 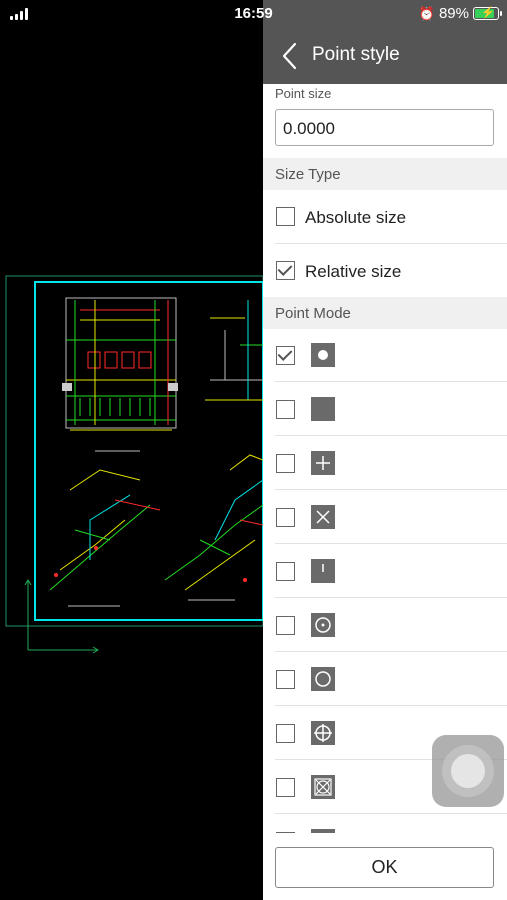 I want to click on point-size-label: Point size, so click(x=303, y=93).